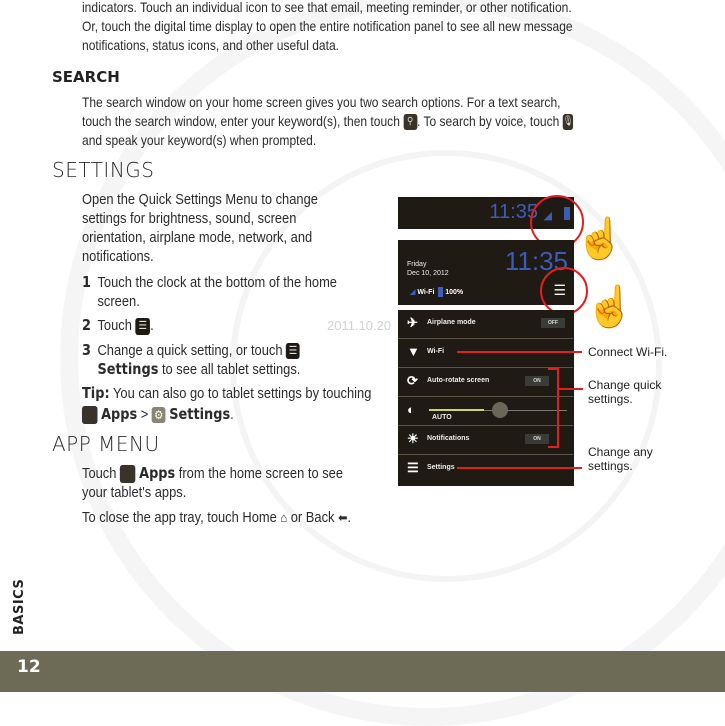  Describe the element at coordinates (458, 380) in the screenshot. I see `qs-label: Auto-rotate screen` at that location.